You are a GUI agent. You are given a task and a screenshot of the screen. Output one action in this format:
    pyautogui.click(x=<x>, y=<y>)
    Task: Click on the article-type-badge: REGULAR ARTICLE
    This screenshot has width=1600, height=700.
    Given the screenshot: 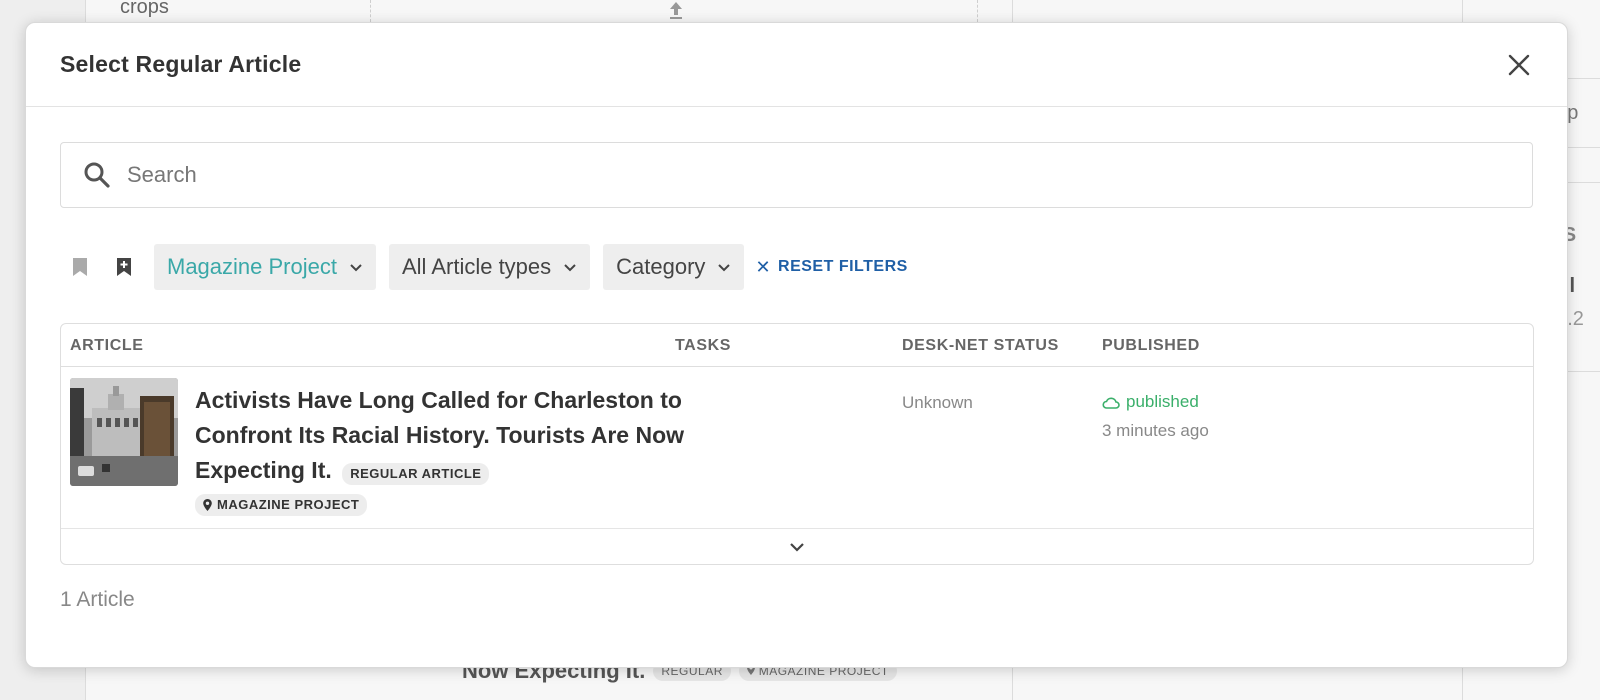 What is the action you would take?
    pyautogui.click(x=416, y=473)
    